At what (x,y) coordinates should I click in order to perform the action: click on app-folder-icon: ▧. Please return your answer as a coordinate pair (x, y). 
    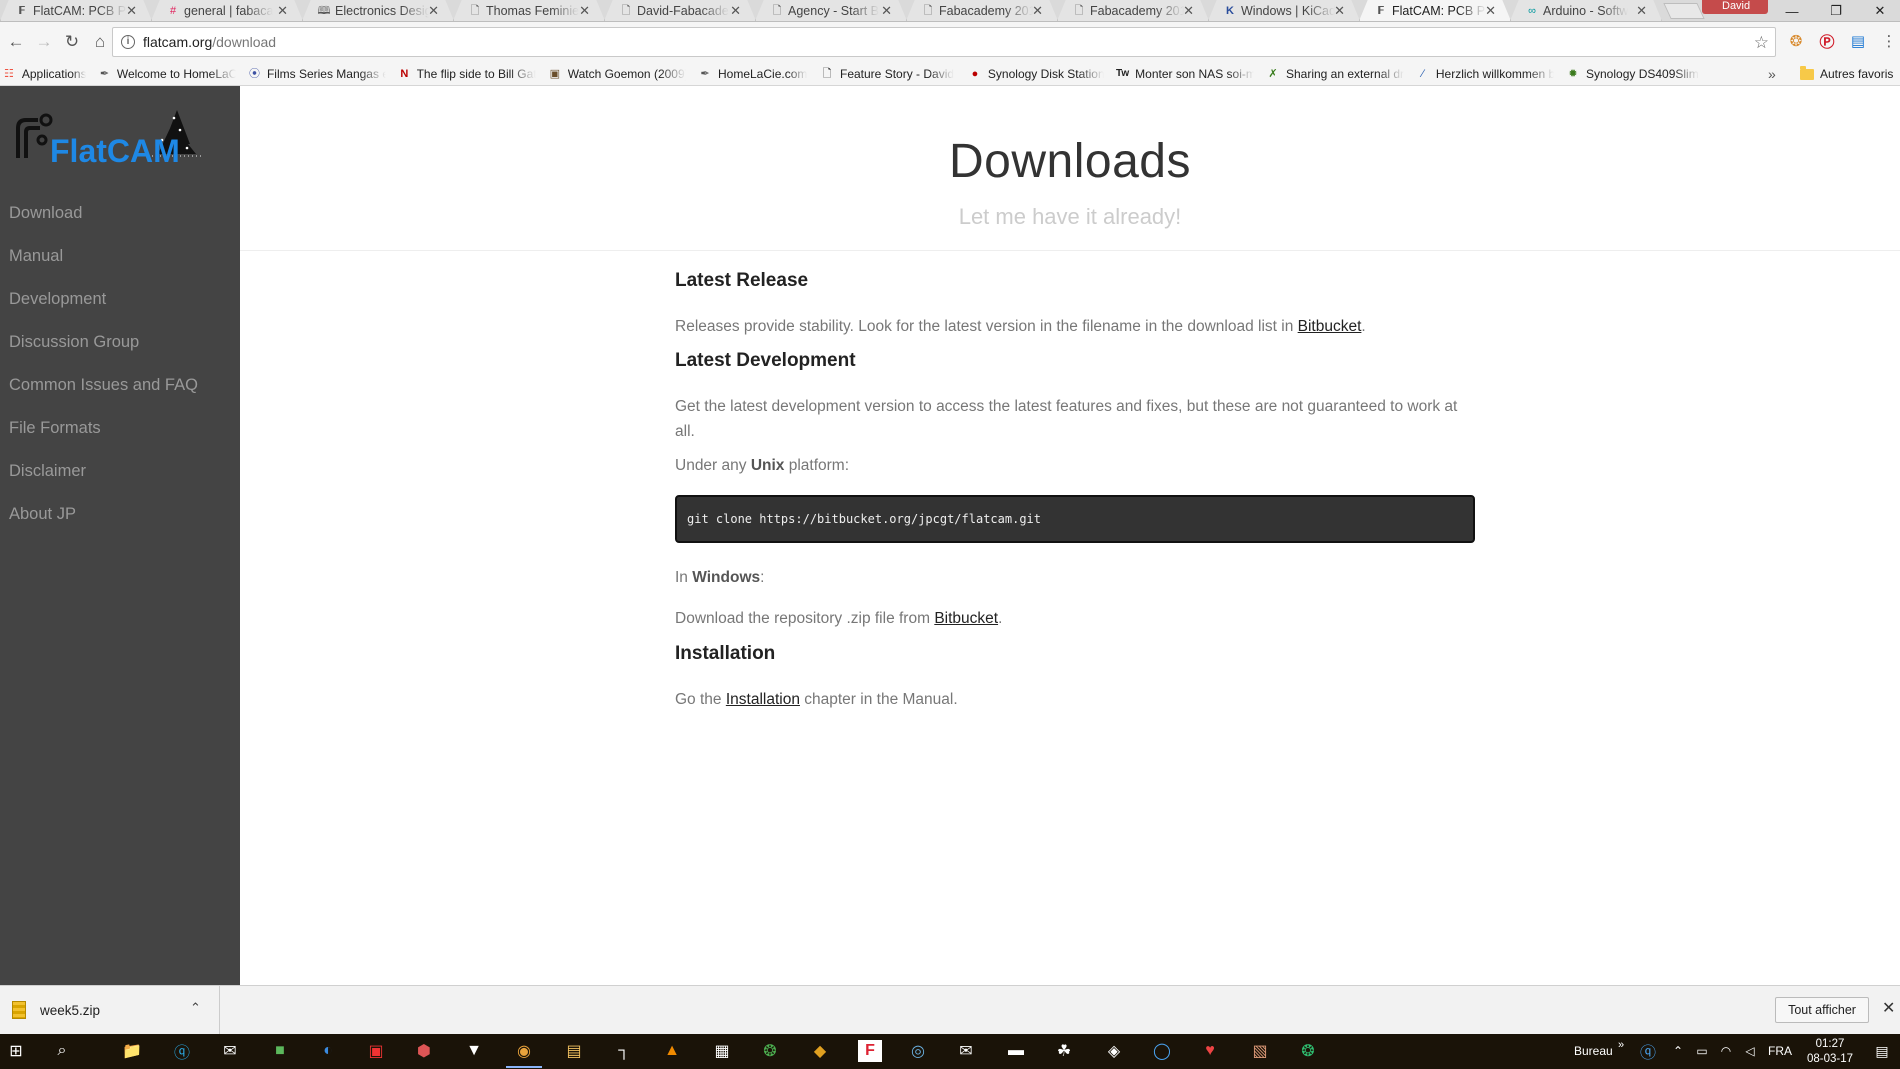
    Looking at the image, I should click on (1260, 1051).